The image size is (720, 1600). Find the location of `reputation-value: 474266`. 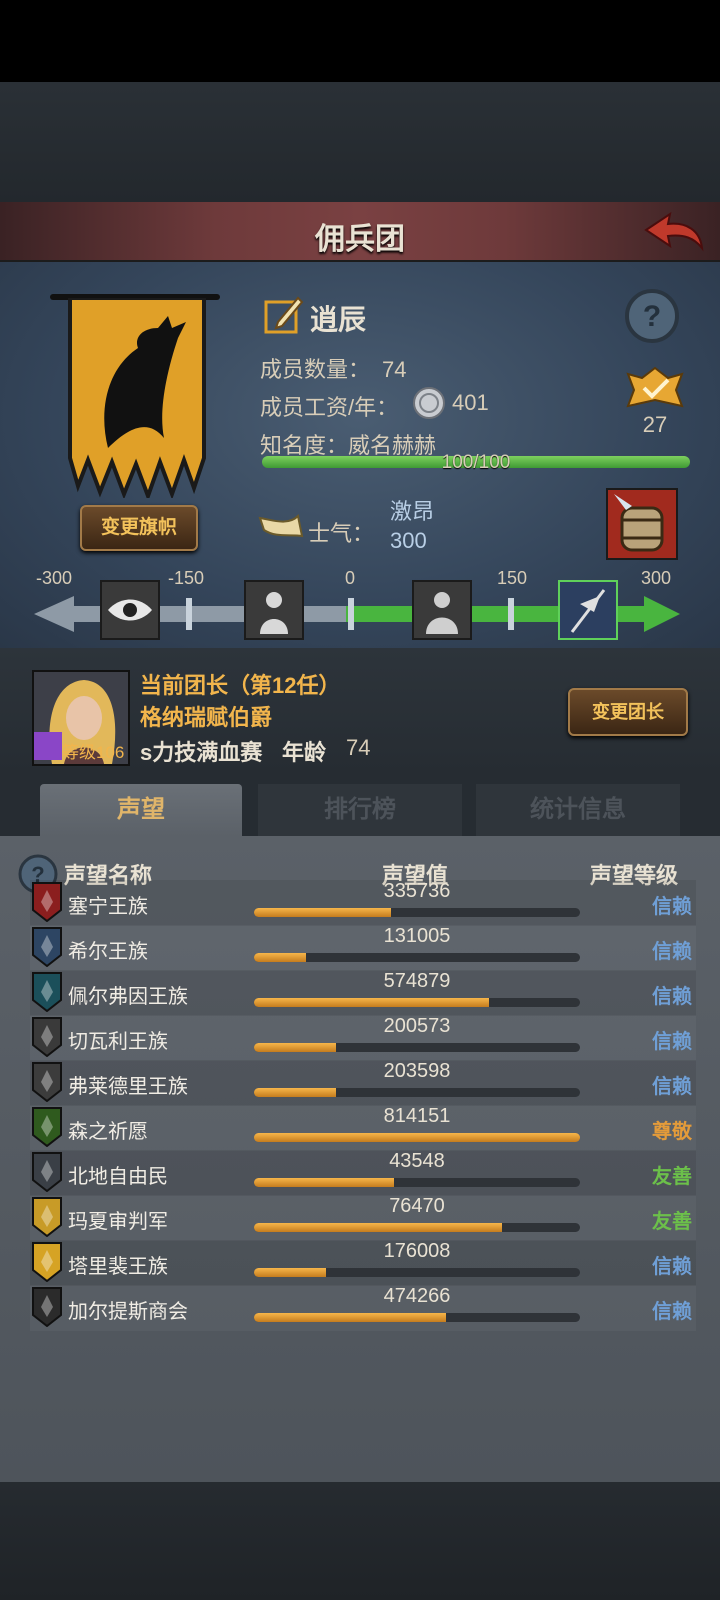

reputation-value: 474266 is located at coordinates (417, 1296).